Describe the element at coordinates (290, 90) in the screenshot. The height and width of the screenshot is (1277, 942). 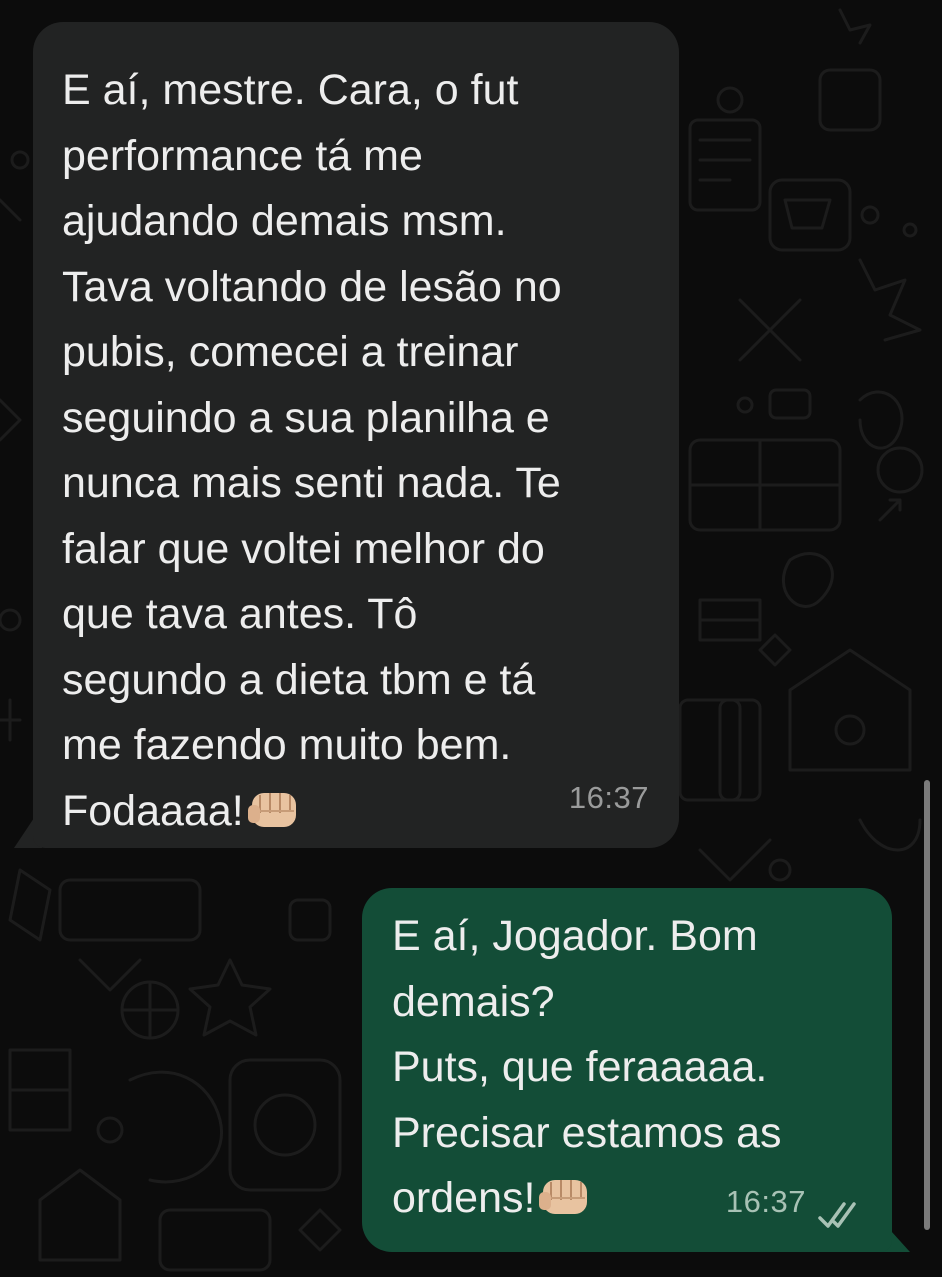
I see `message-line: E aí, mestre. Cara, o fut` at that location.